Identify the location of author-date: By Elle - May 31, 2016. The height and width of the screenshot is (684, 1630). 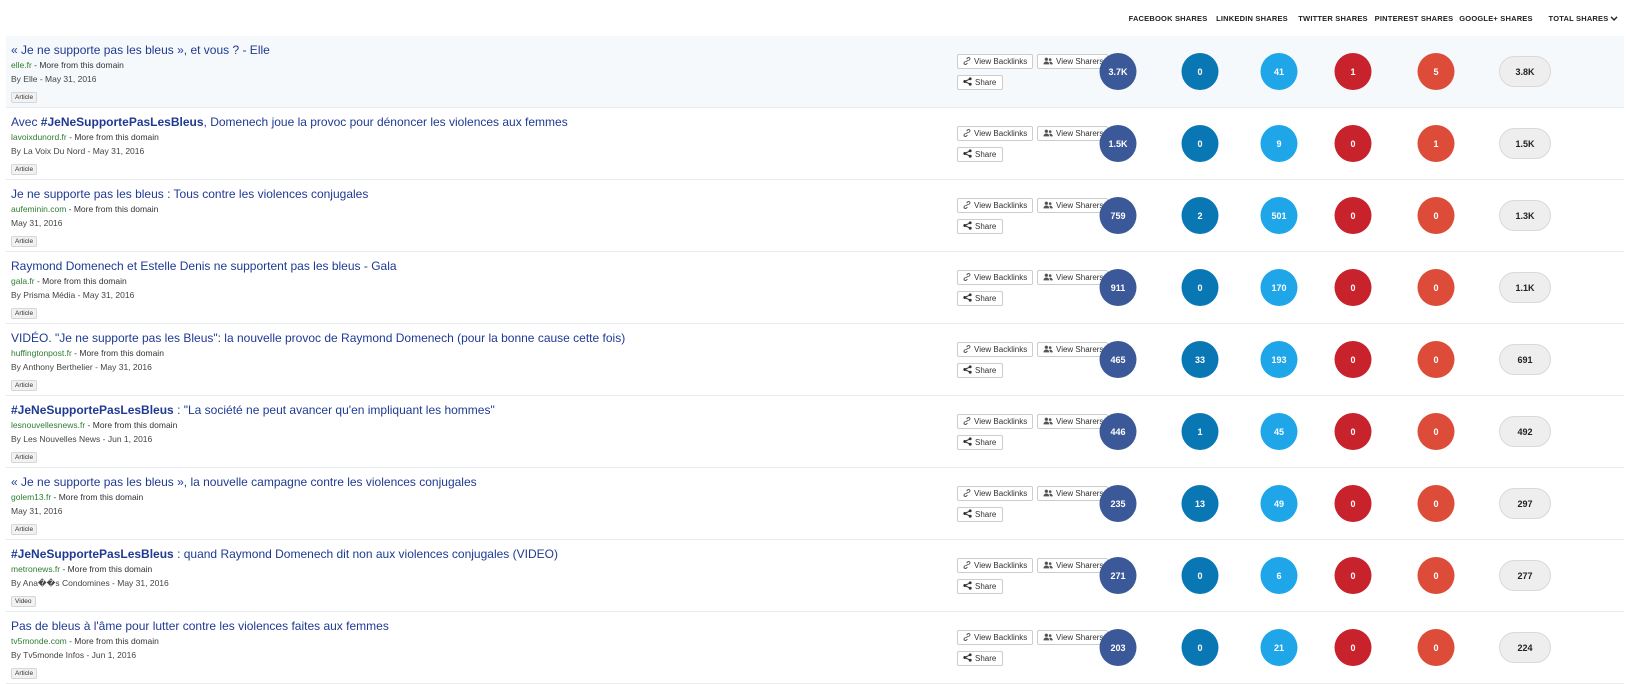
(54, 79).